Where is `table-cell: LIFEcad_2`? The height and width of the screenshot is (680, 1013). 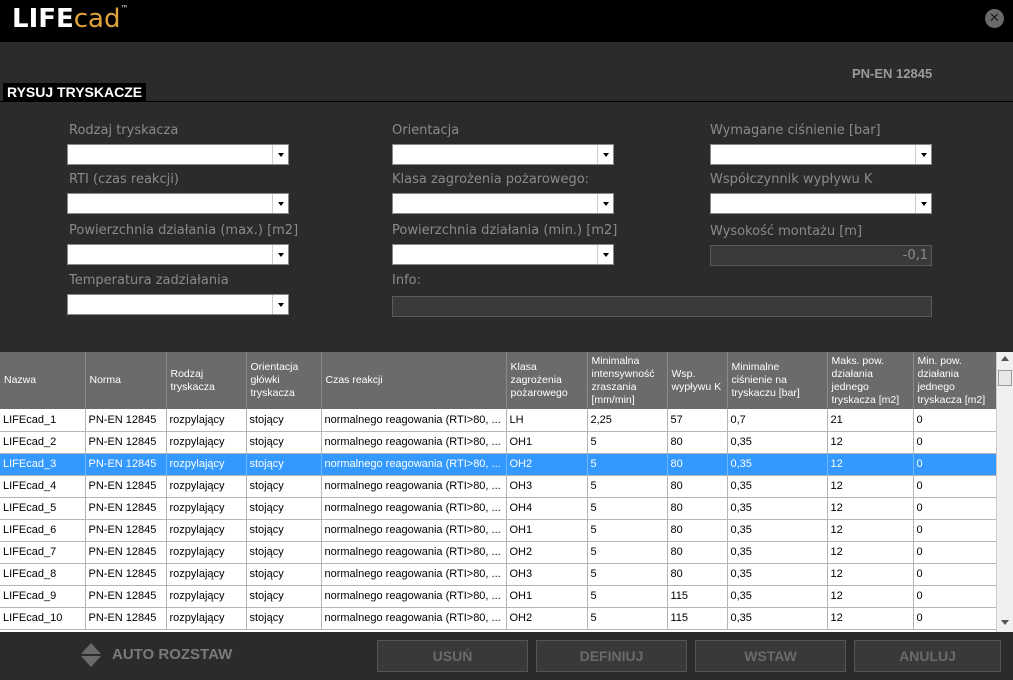 table-cell: LIFEcad_2 is located at coordinates (43, 442).